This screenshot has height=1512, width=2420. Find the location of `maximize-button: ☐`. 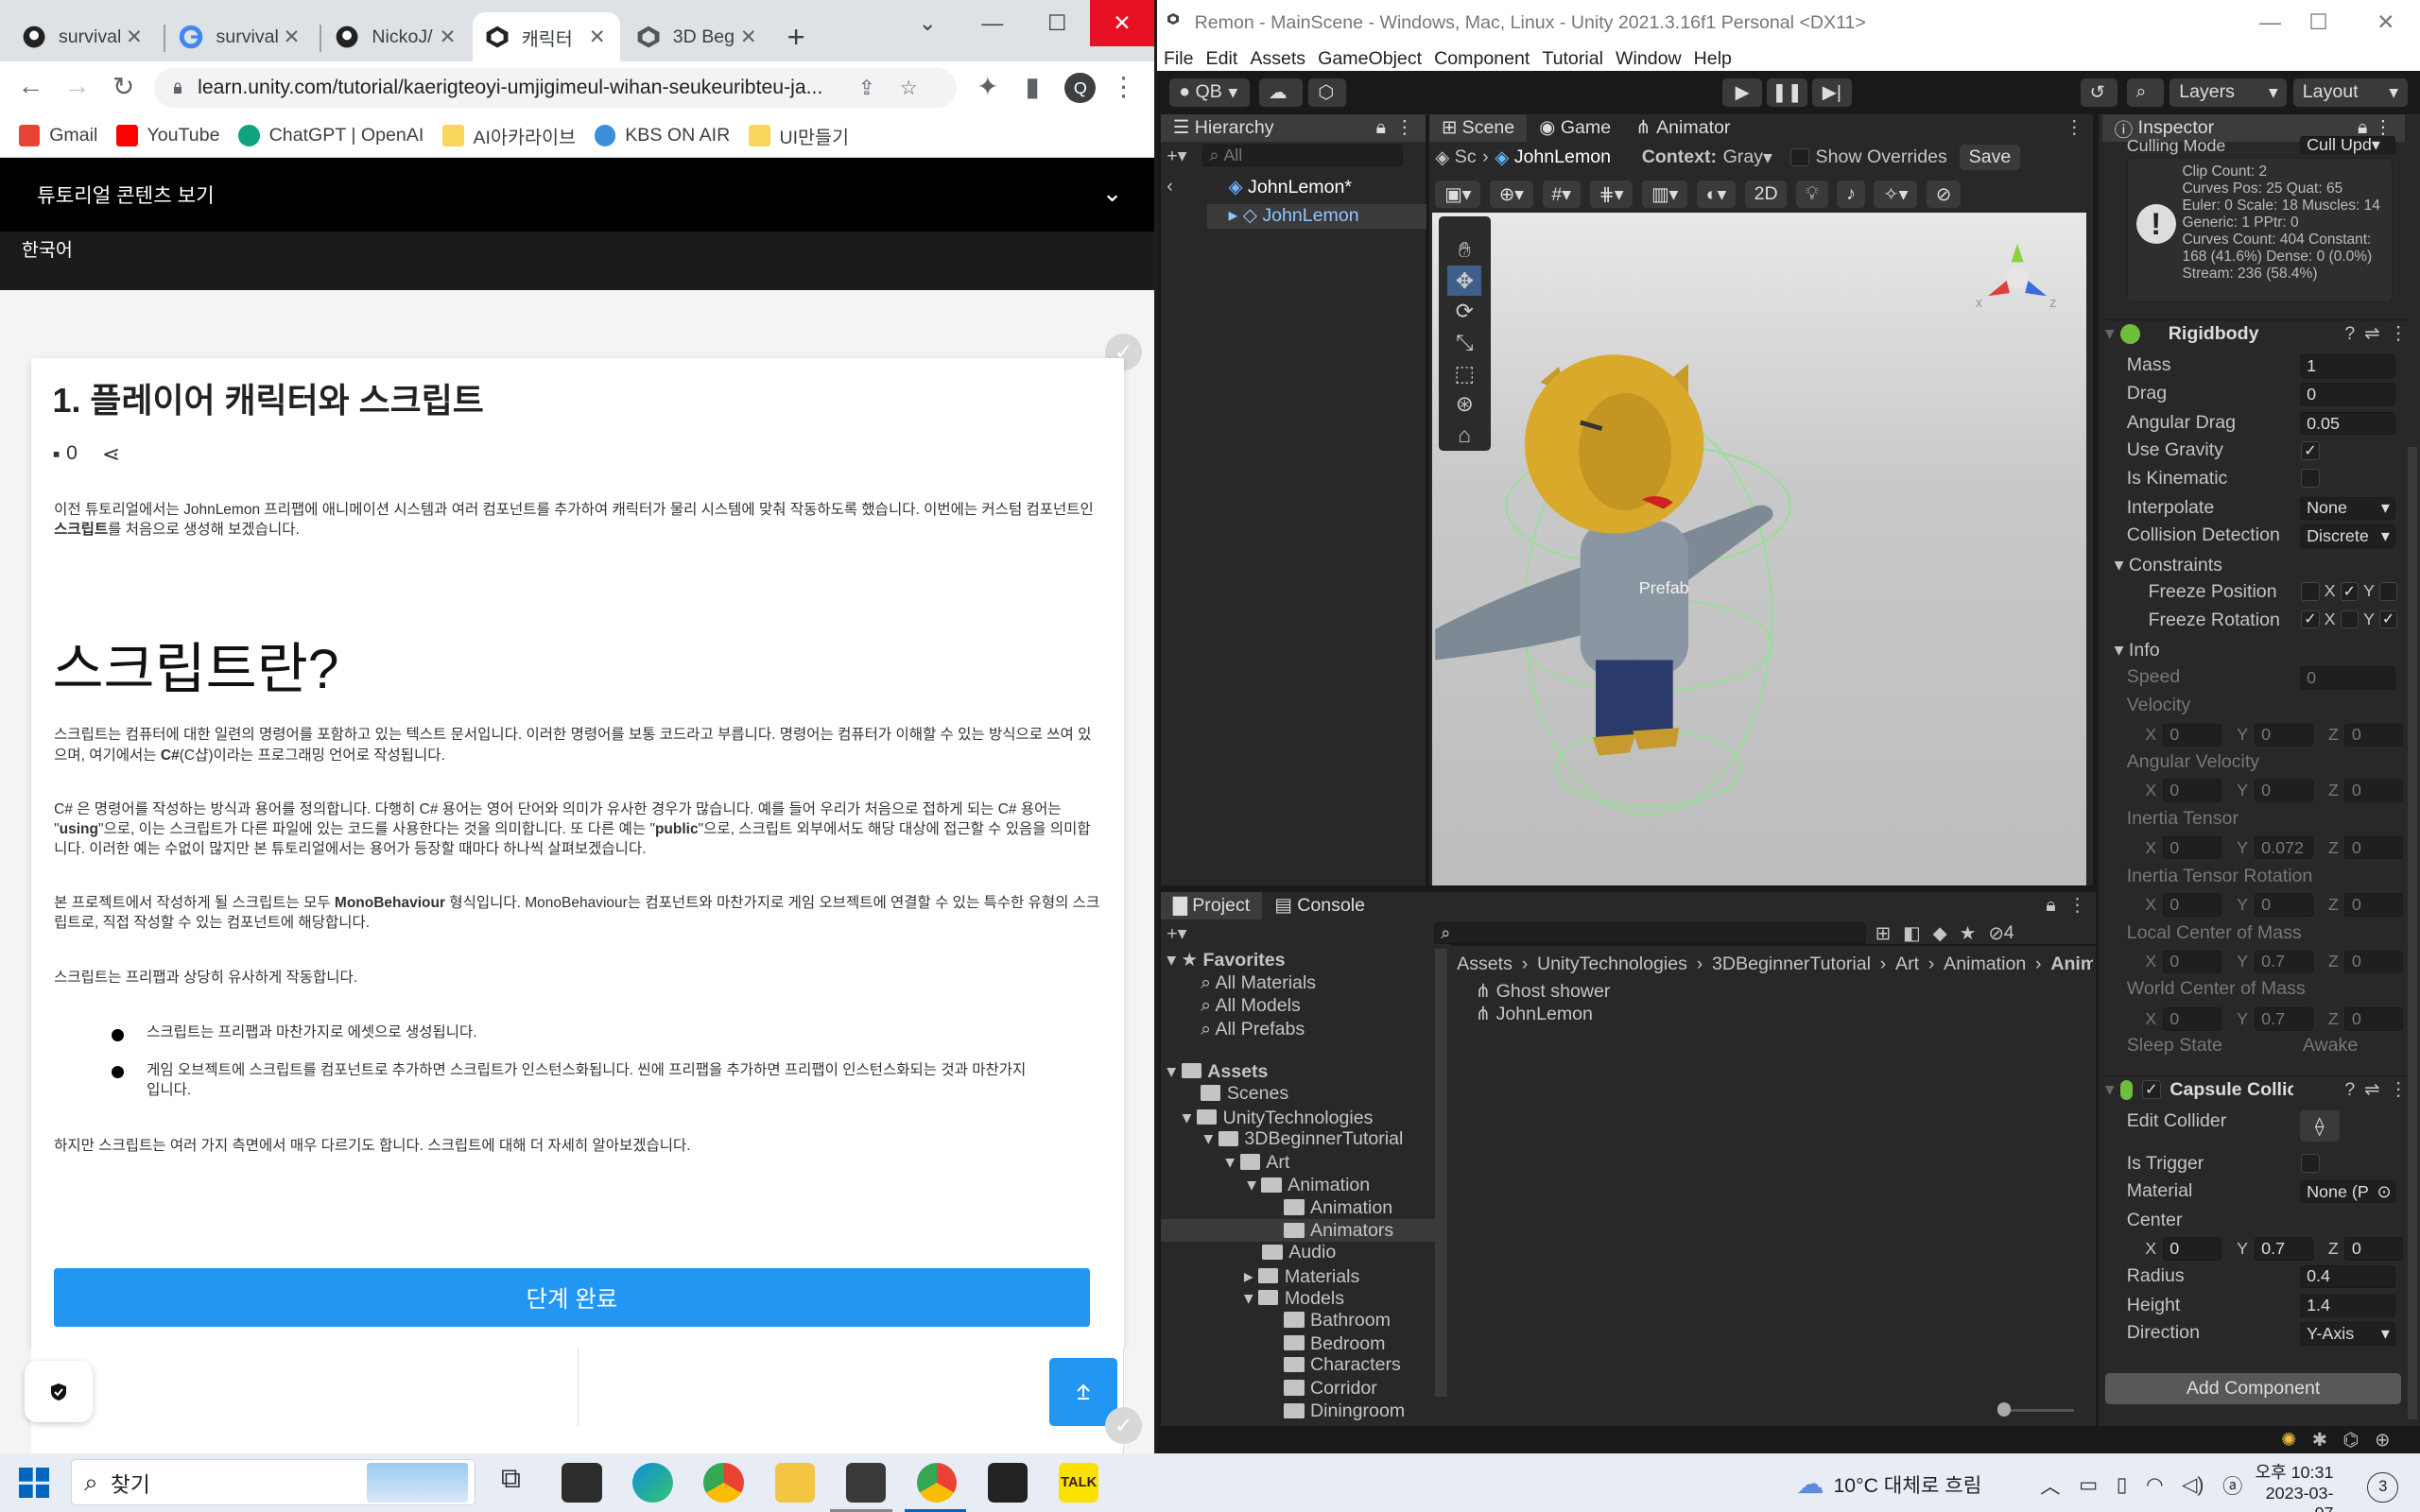

maximize-button: ☐ is located at coordinates (1057, 23).